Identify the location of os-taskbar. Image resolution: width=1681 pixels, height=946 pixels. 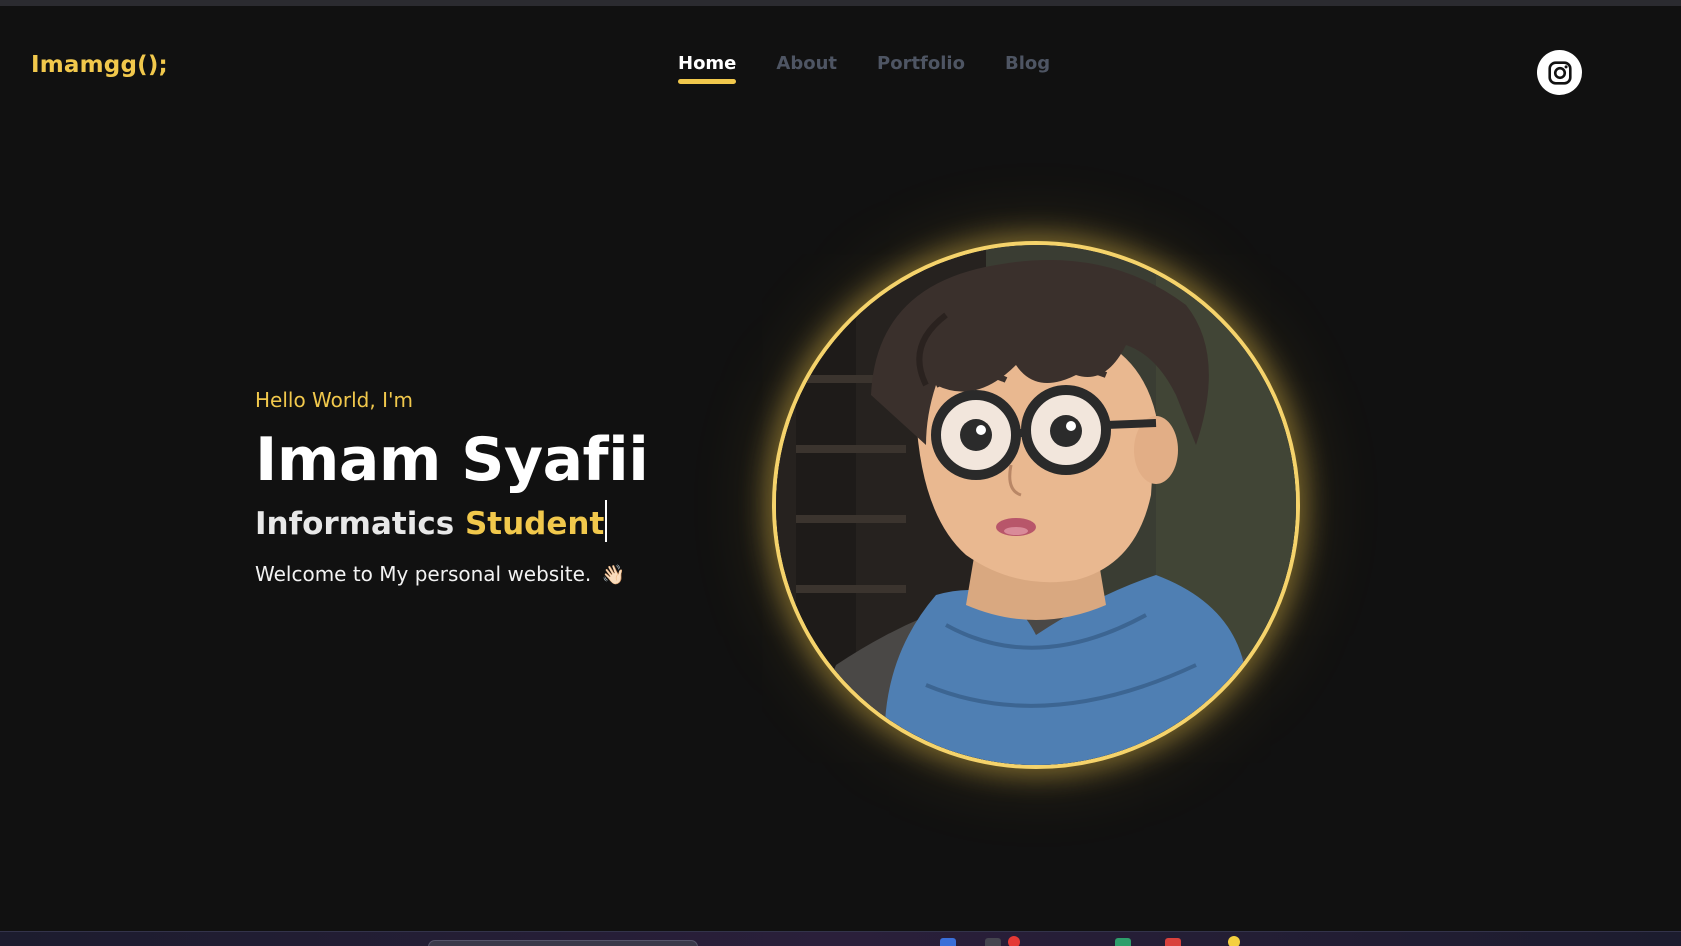
(840, 938).